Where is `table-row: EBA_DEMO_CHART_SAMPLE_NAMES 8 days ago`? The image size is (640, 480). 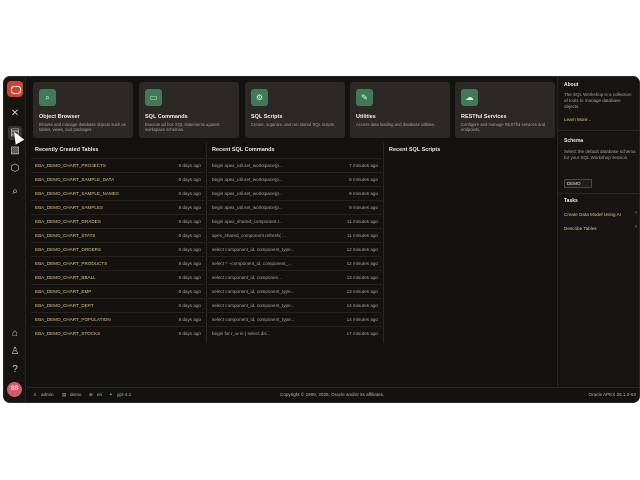
table-row: EBA_DEMO_CHART_SAMPLE_NAMES 8 days ago is located at coordinates (118, 193).